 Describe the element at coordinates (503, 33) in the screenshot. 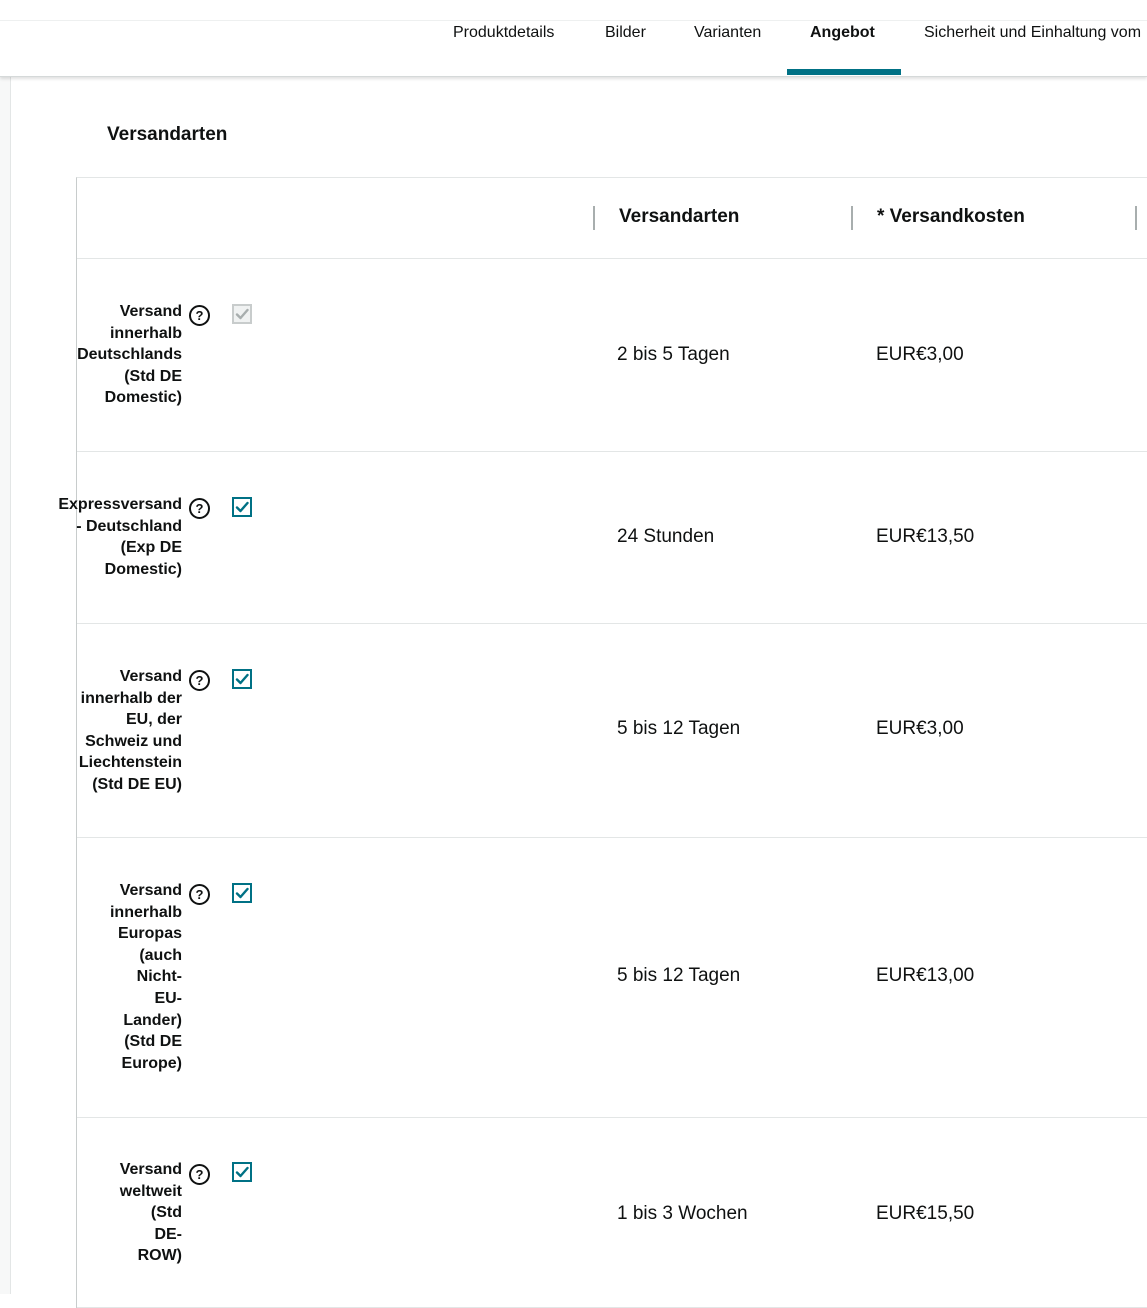

I see `tab-produktdetails: Produktdetails` at that location.